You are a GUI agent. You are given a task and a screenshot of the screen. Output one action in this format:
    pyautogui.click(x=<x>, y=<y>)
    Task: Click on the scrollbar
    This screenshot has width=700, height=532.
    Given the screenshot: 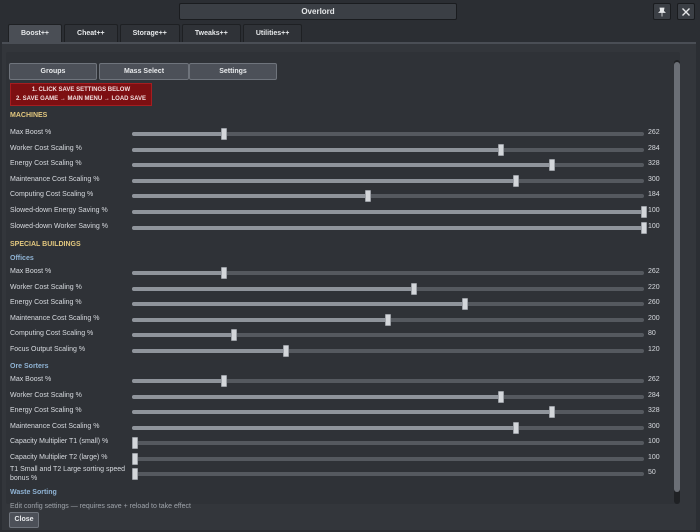 What is the action you would take?
    pyautogui.click(x=677, y=282)
    